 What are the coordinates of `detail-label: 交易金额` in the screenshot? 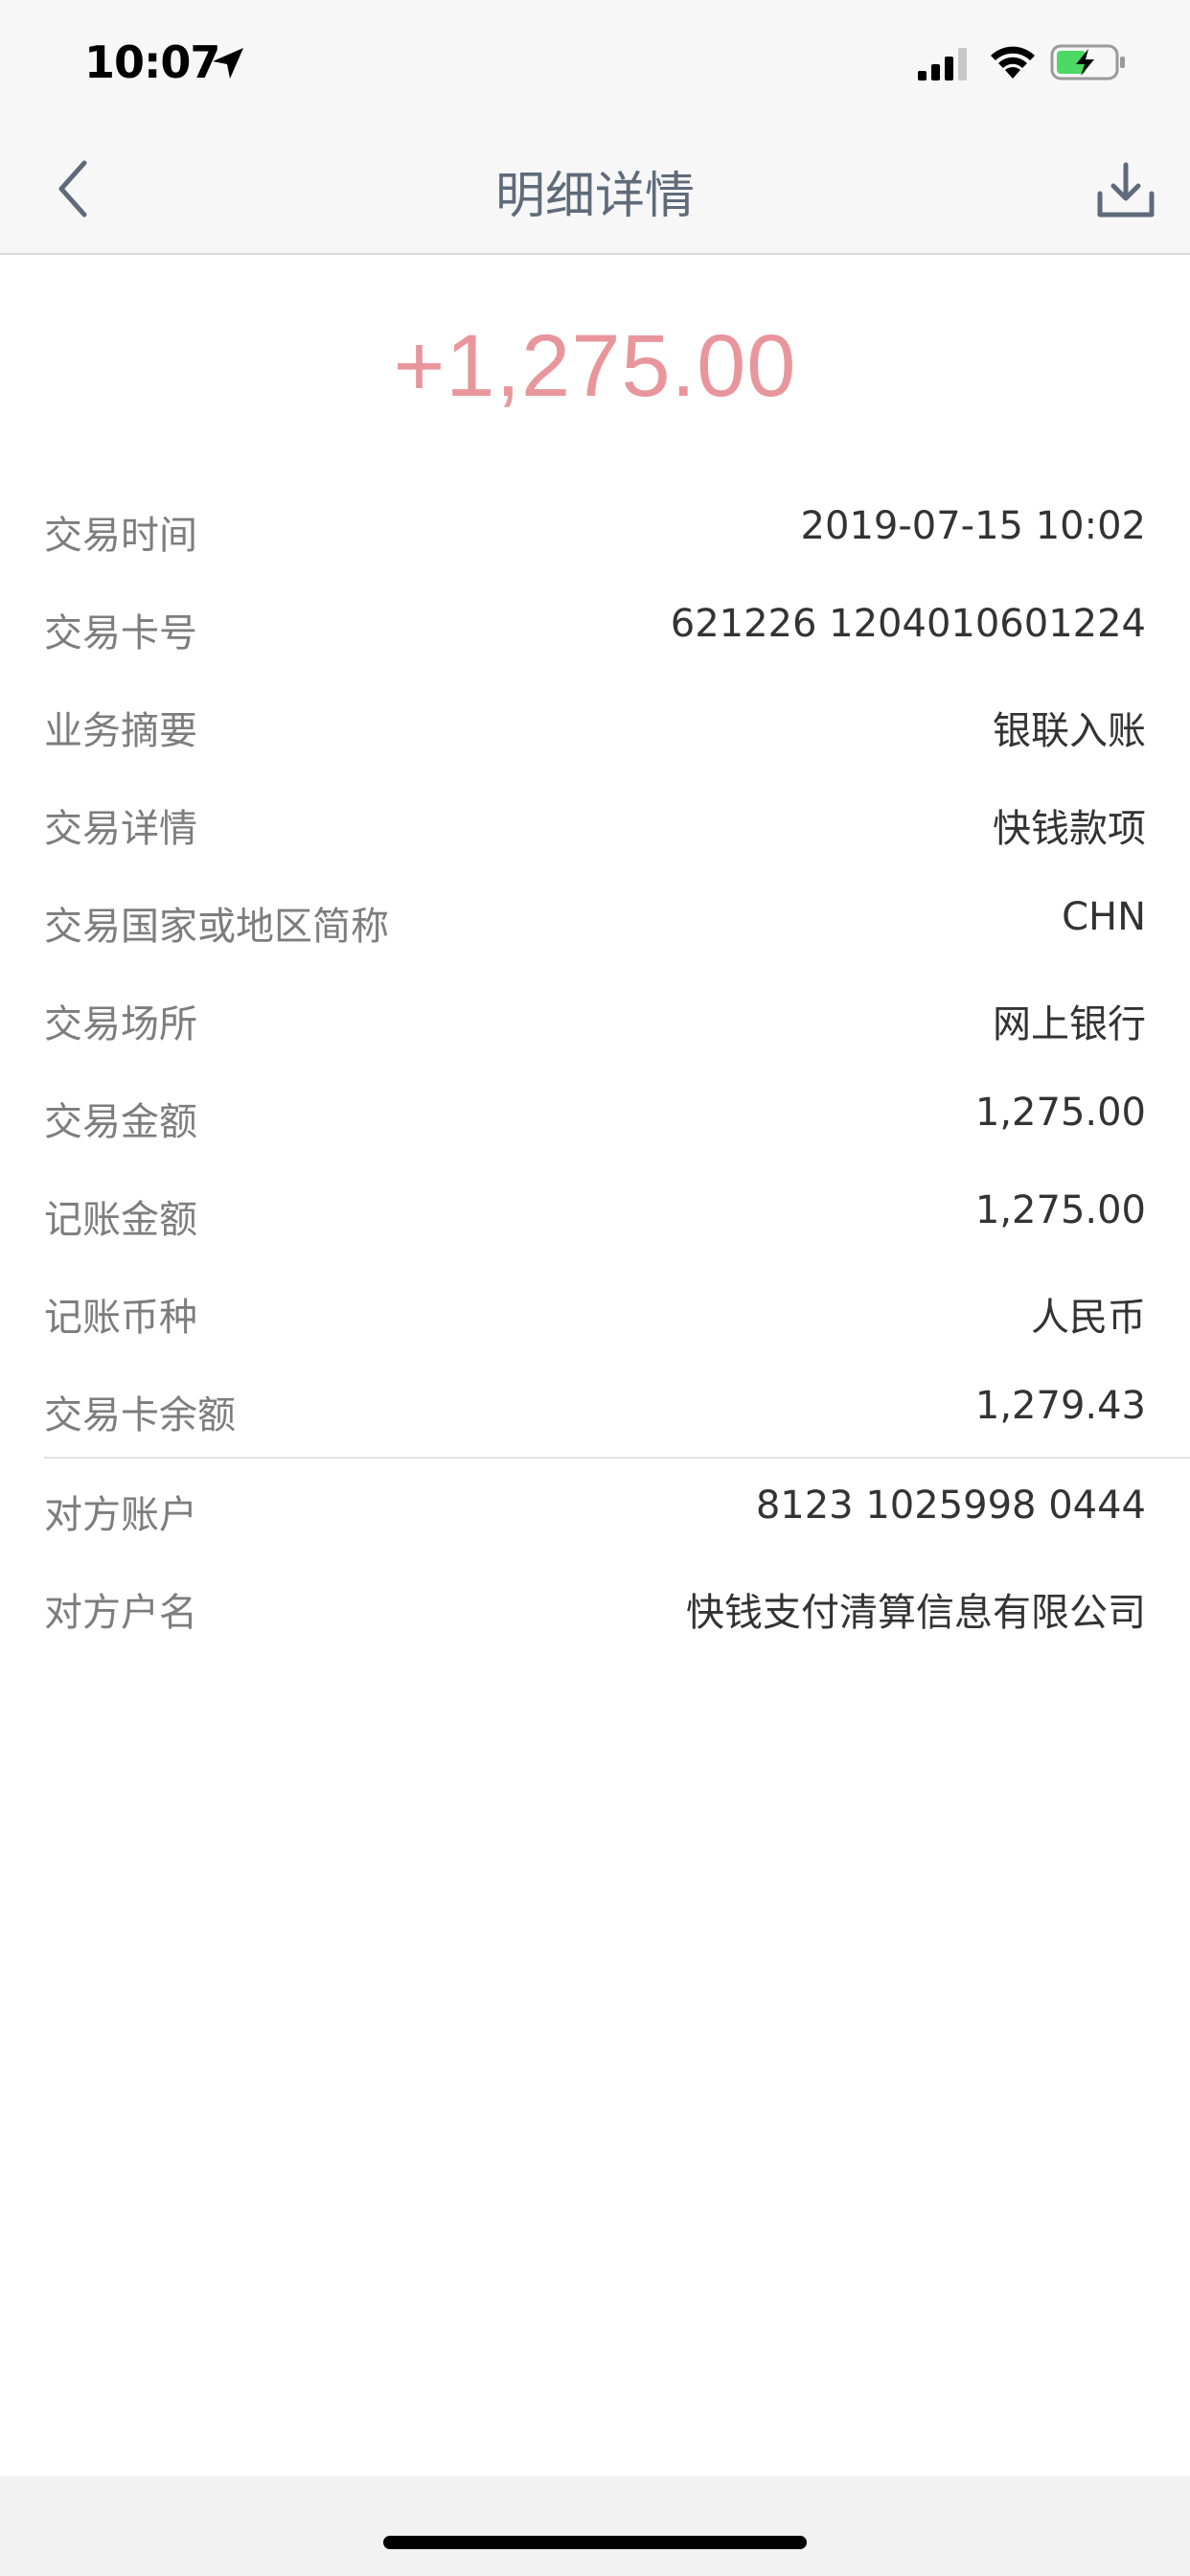 It's located at (121, 1122).